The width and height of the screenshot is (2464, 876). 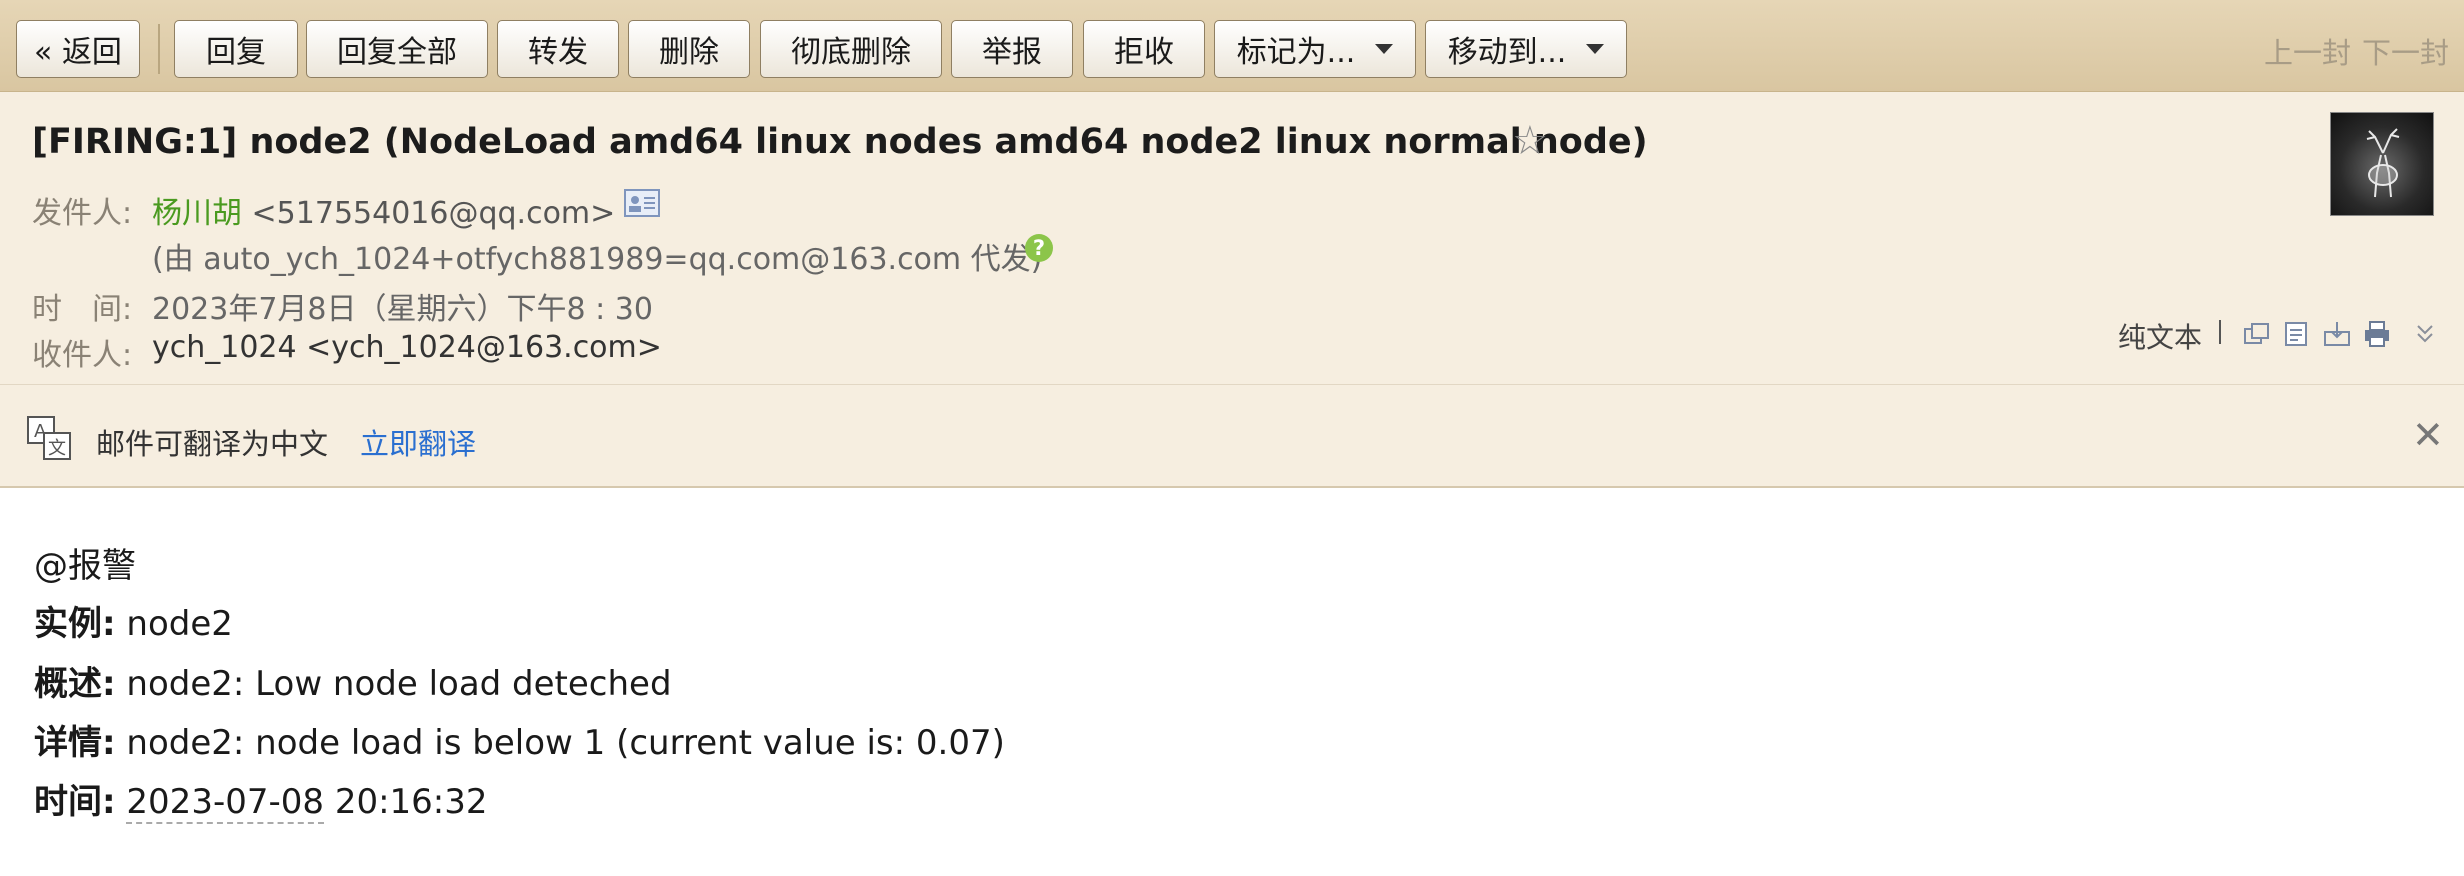 I want to click on close-icon: ✕, so click(x=2428, y=435).